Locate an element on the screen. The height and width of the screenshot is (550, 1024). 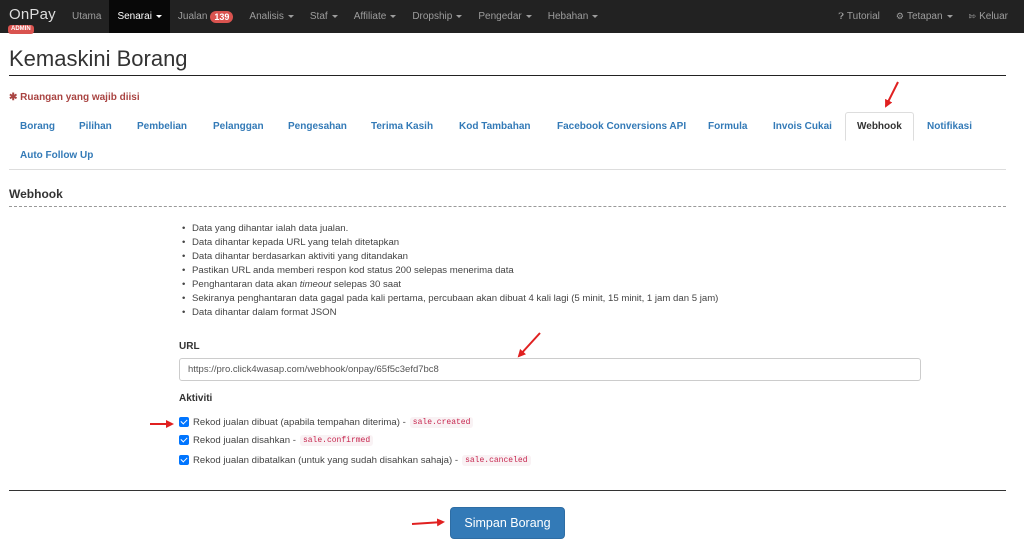
page-title: Kemaskini Borang is located at coordinates (98, 58).